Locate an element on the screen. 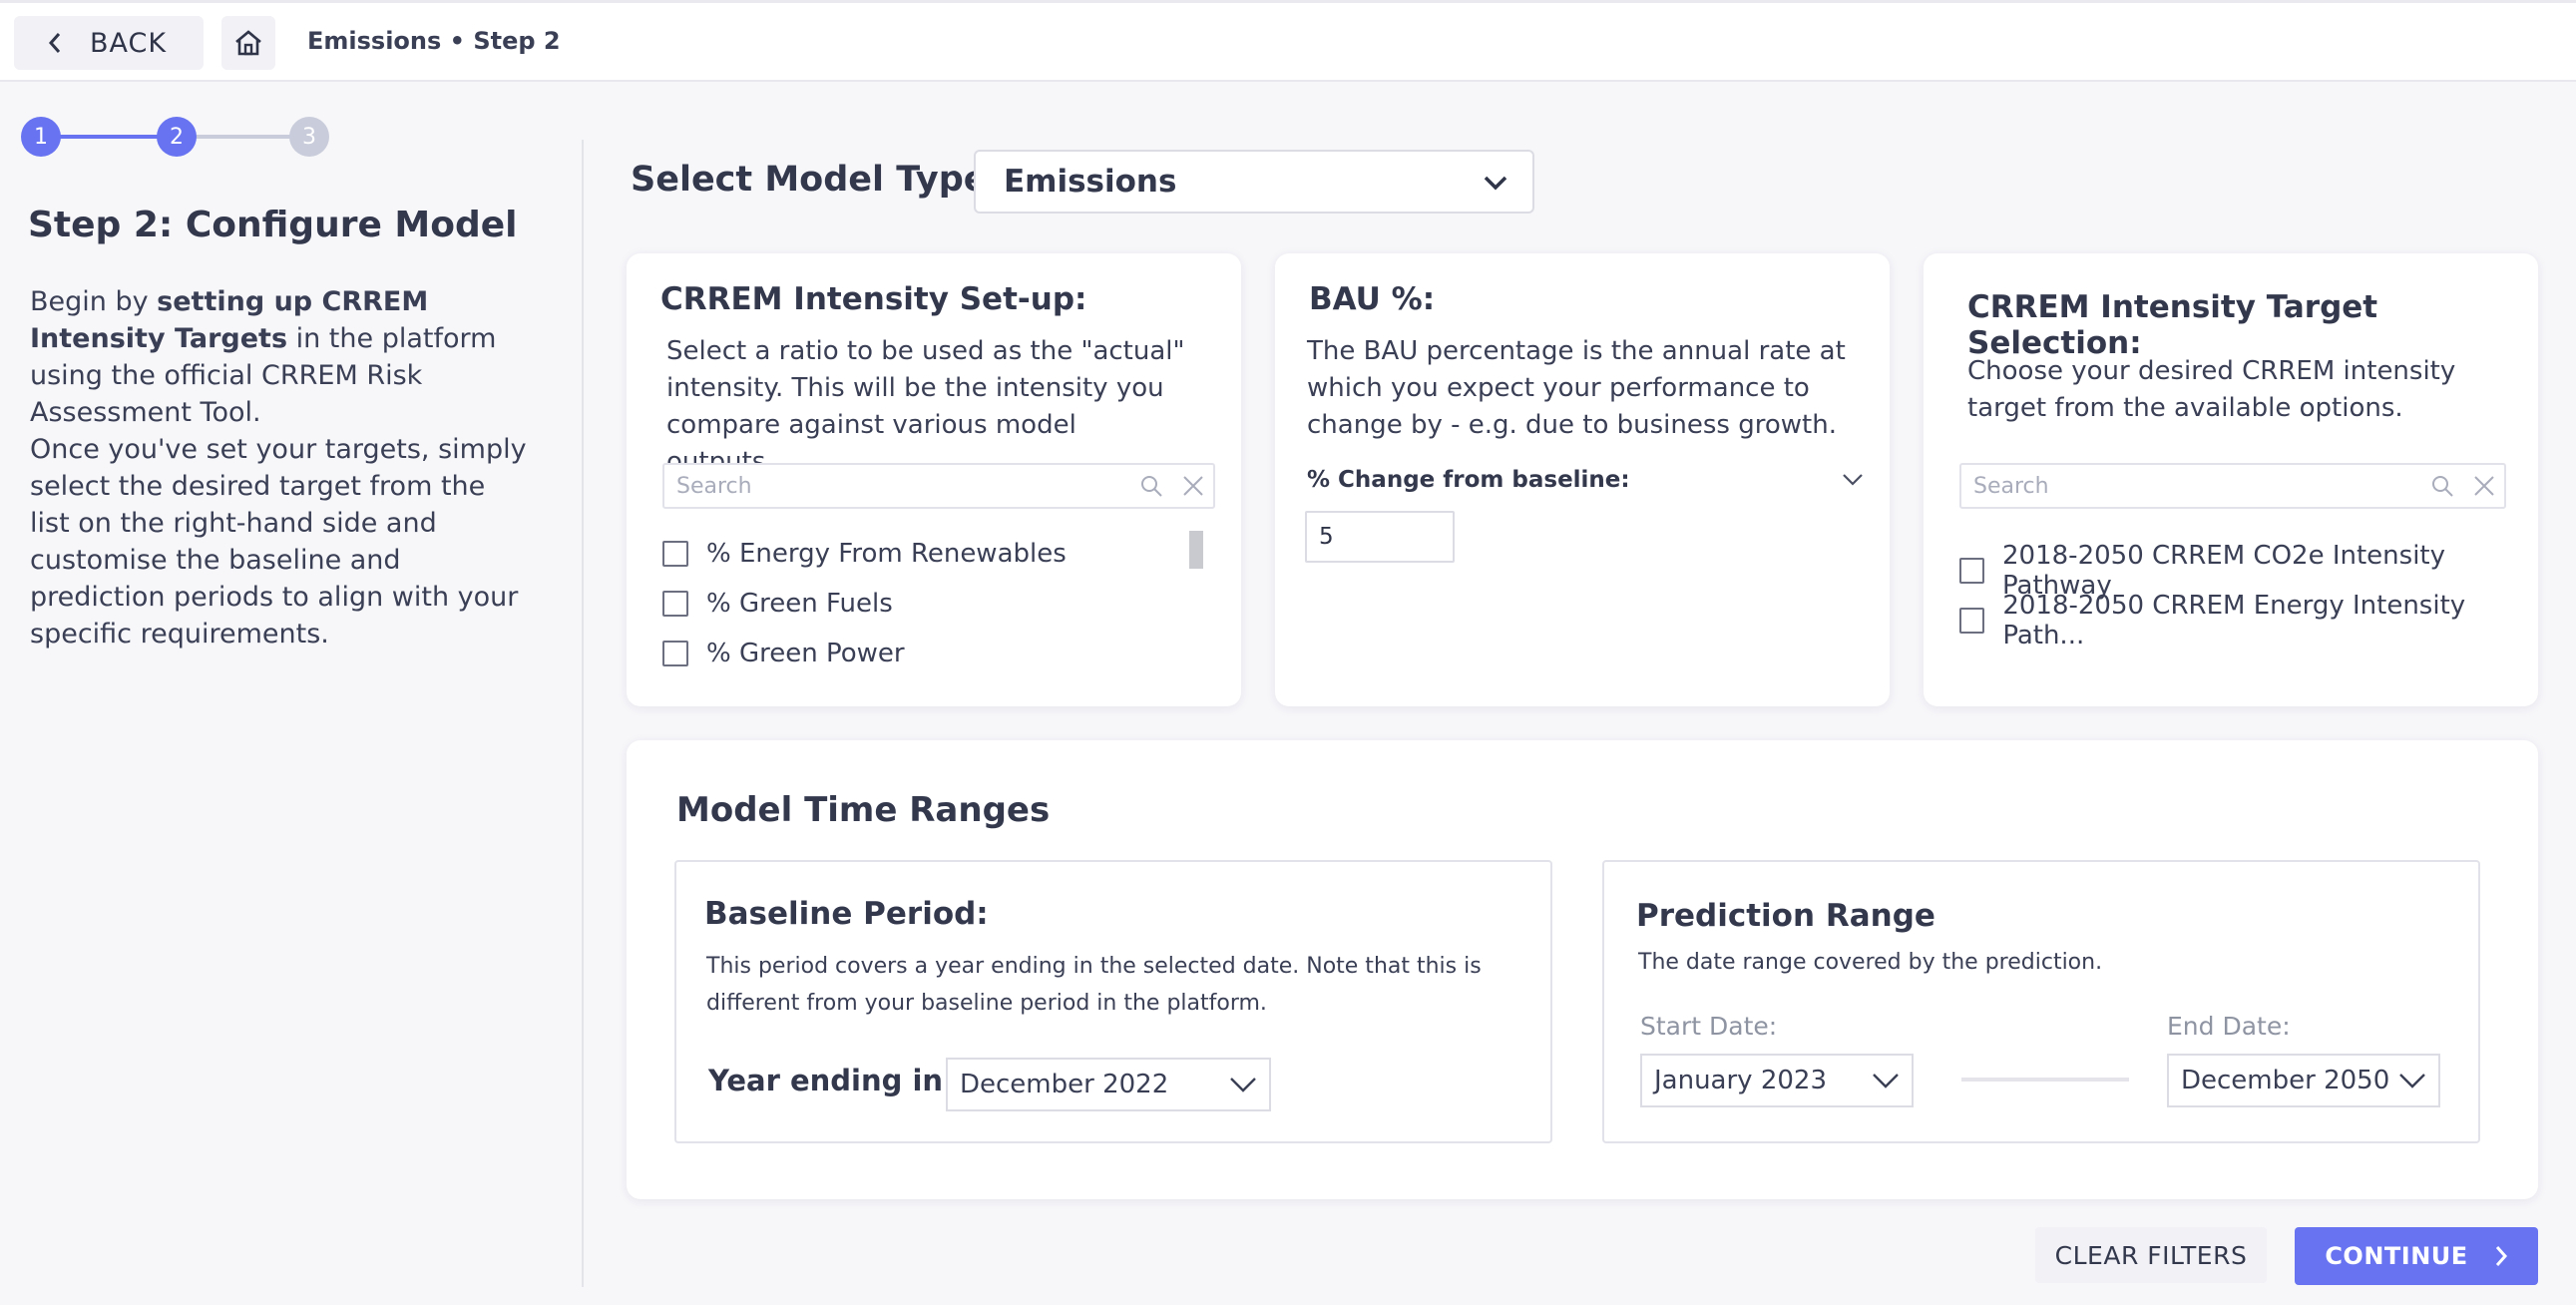 This screenshot has width=2576, height=1305. start-date-select: January 2023 is located at coordinates (1777, 1080).